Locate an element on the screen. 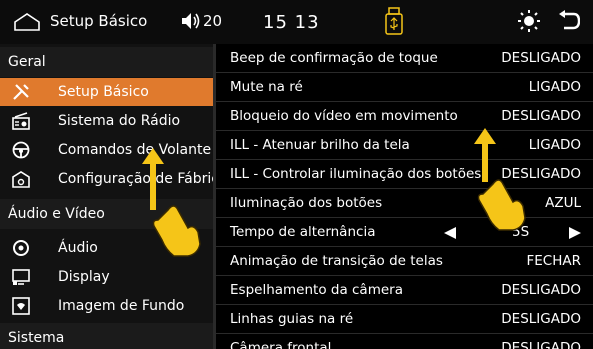 This screenshot has height=349, width=593. setting-label: Bloqueio do vídeo em movimento is located at coordinates (344, 116).